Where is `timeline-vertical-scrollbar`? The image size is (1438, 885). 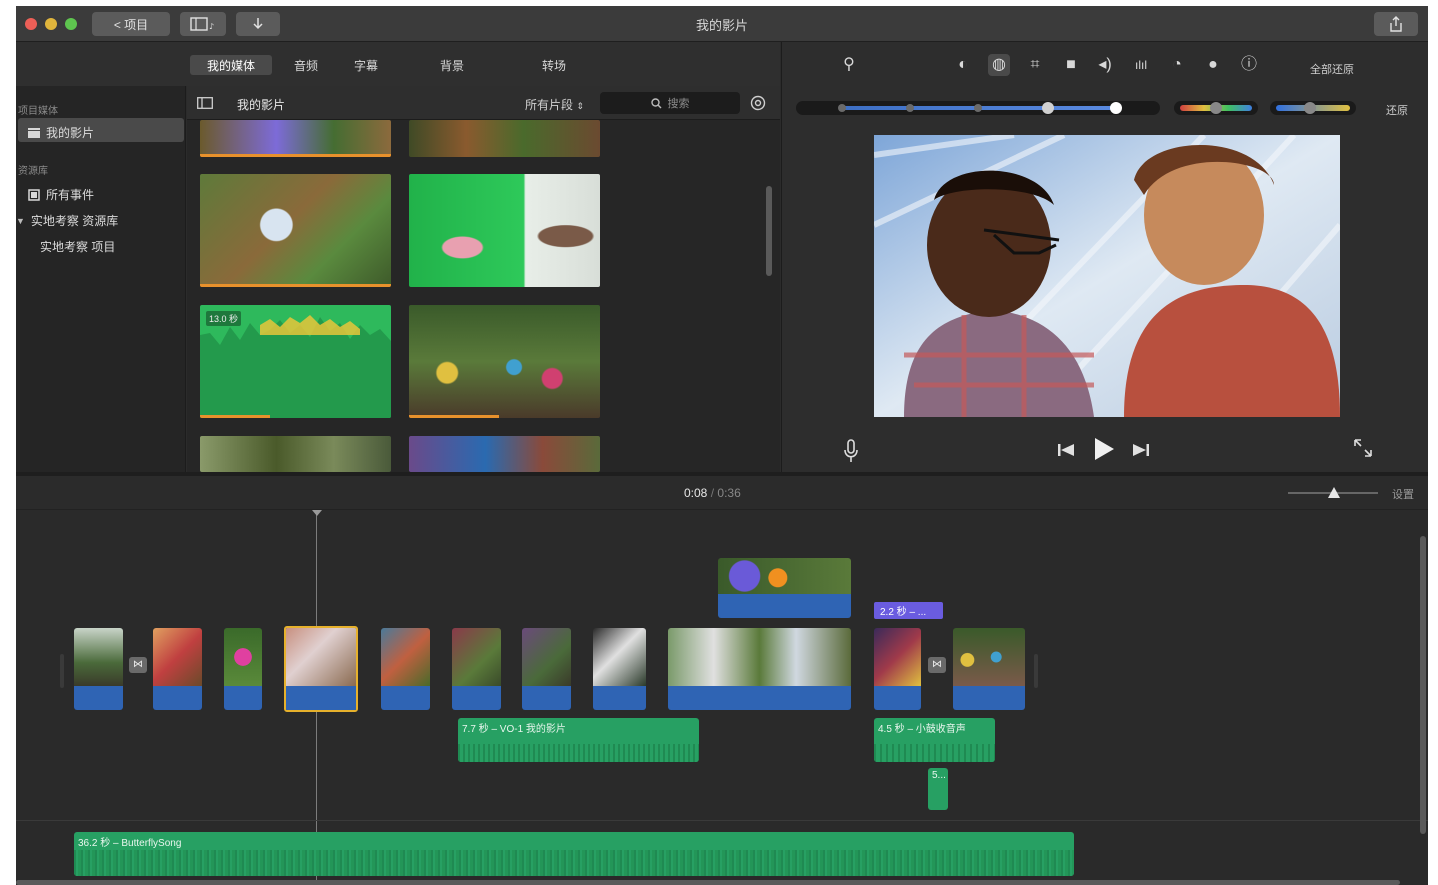
timeline-vertical-scrollbar is located at coordinates (1423, 685).